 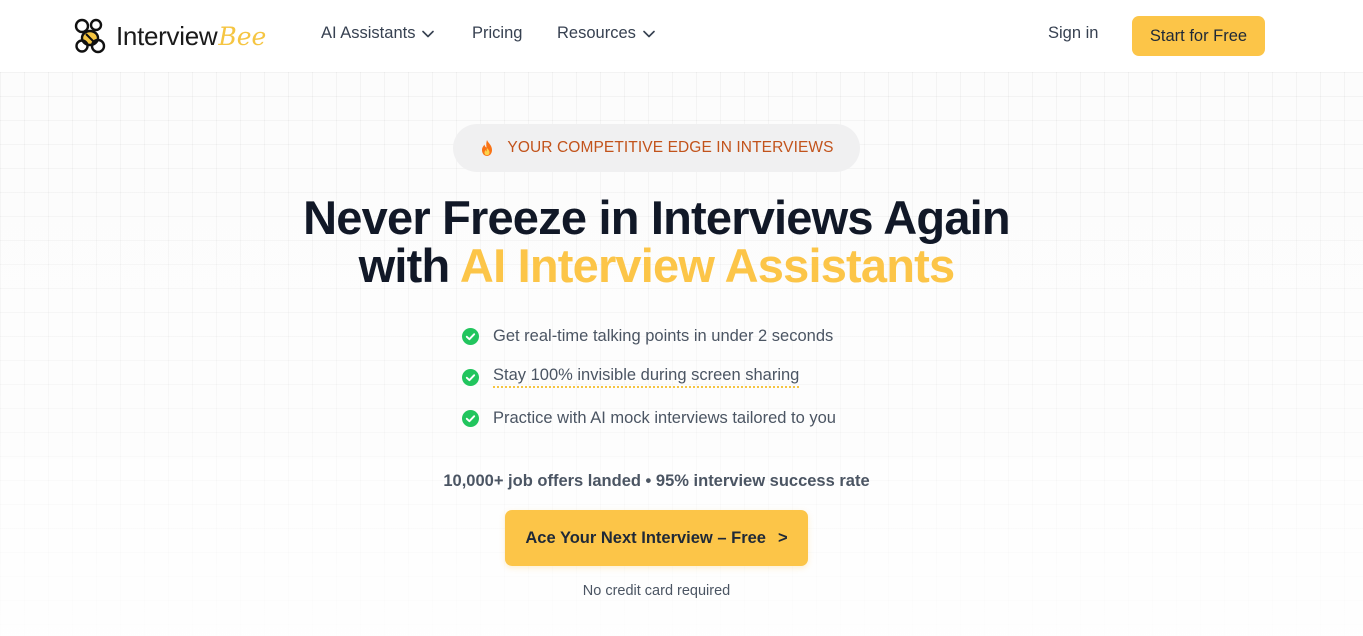 I want to click on nav-item-ai-assistants: AI Assistants, so click(x=378, y=33).